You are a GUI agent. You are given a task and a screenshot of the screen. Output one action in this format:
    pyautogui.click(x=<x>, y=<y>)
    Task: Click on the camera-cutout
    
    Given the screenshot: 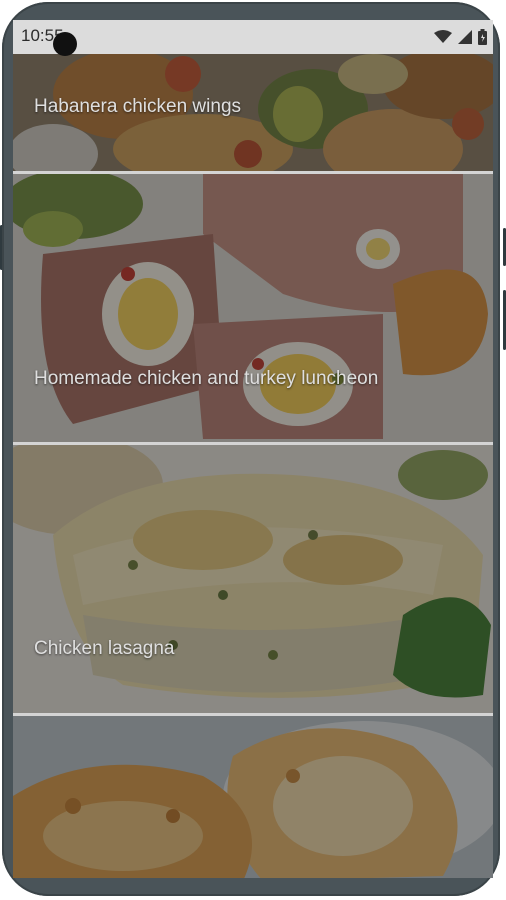 What is the action you would take?
    pyautogui.click(x=65, y=44)
    